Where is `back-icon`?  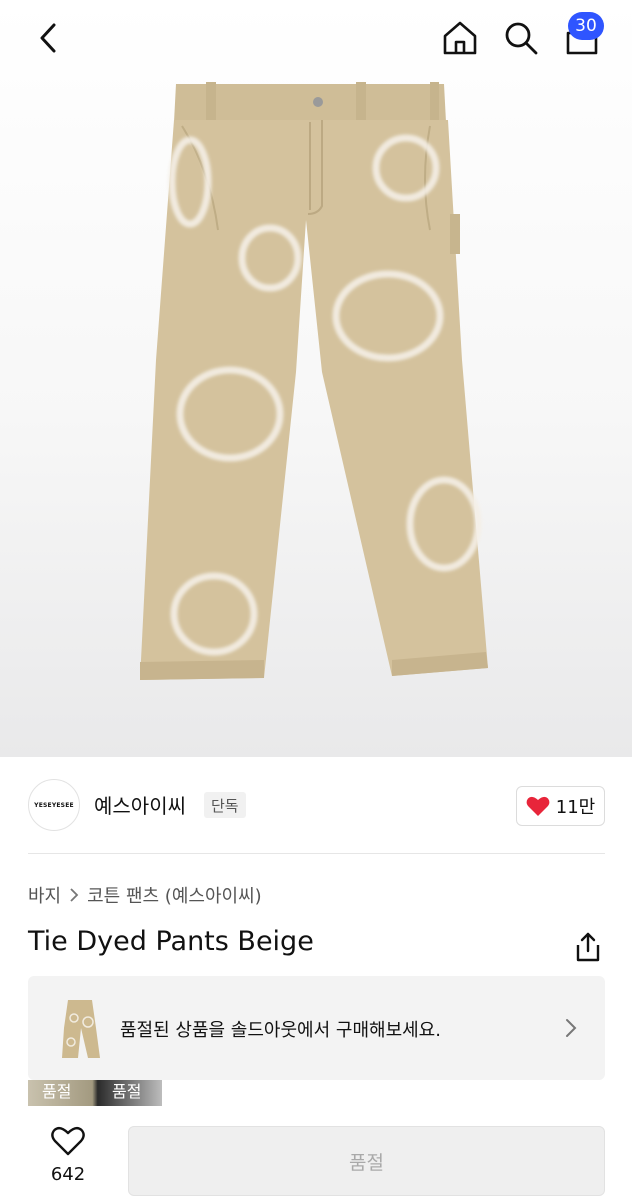 back-icon is located at coordinates (48, 38).